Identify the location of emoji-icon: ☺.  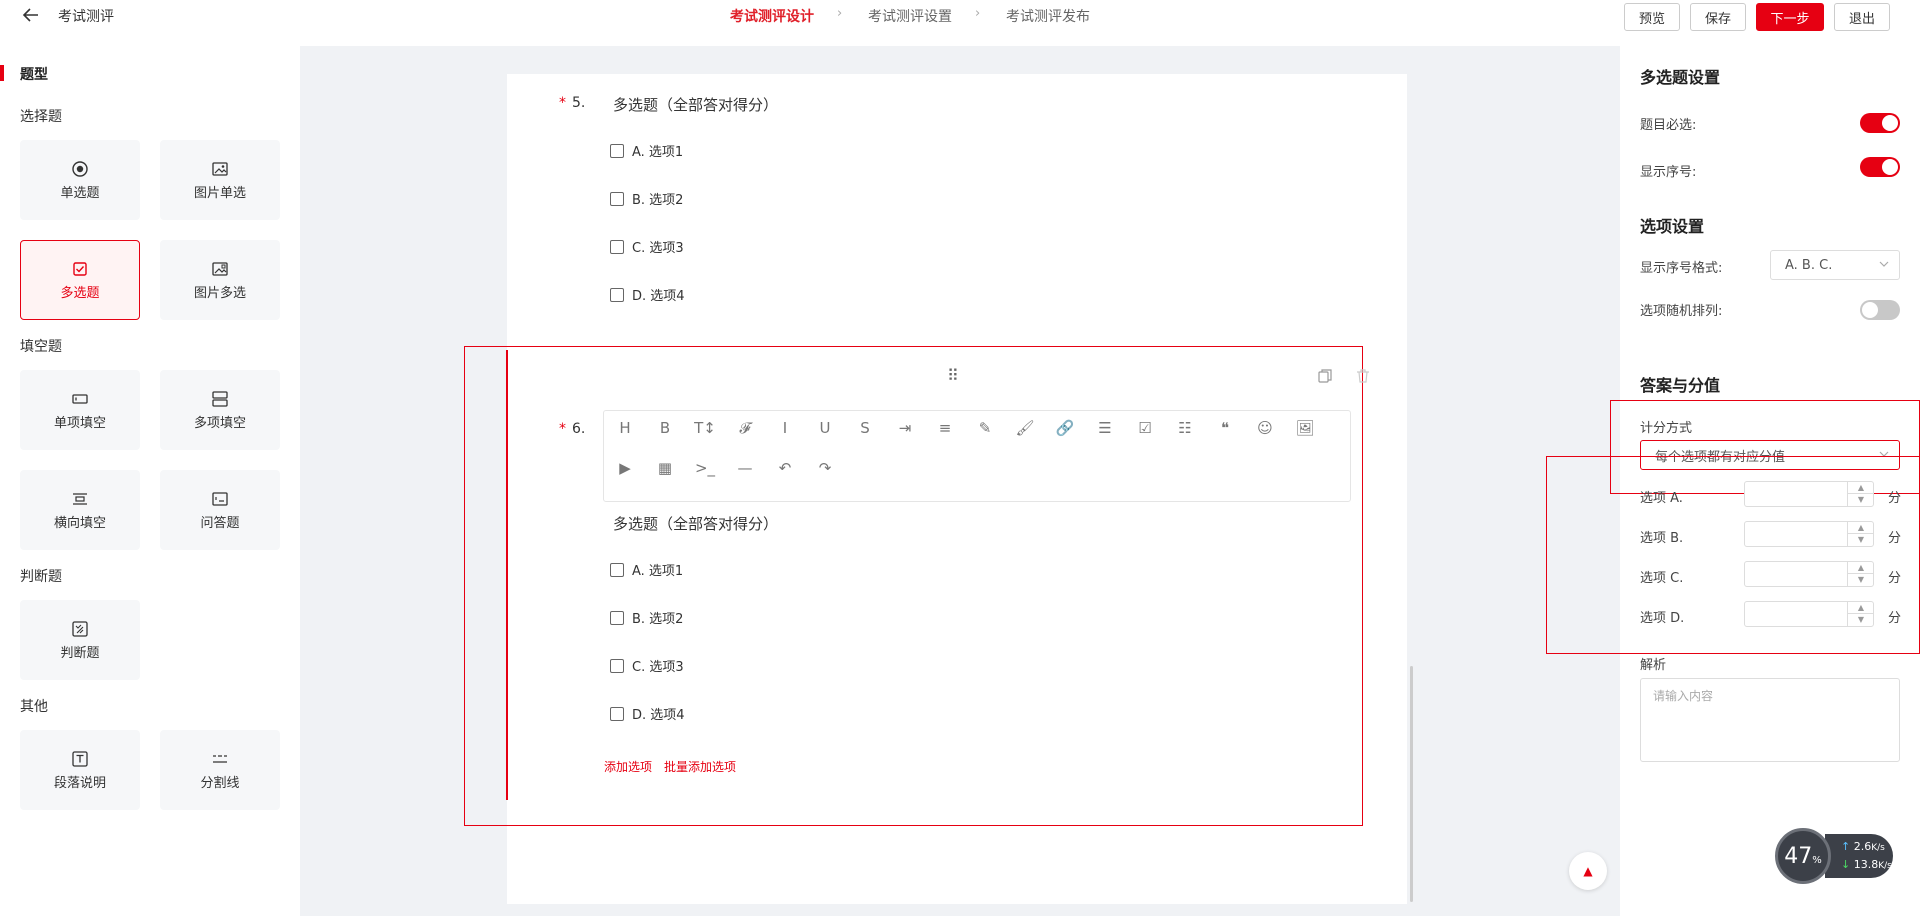
(1265, 428).